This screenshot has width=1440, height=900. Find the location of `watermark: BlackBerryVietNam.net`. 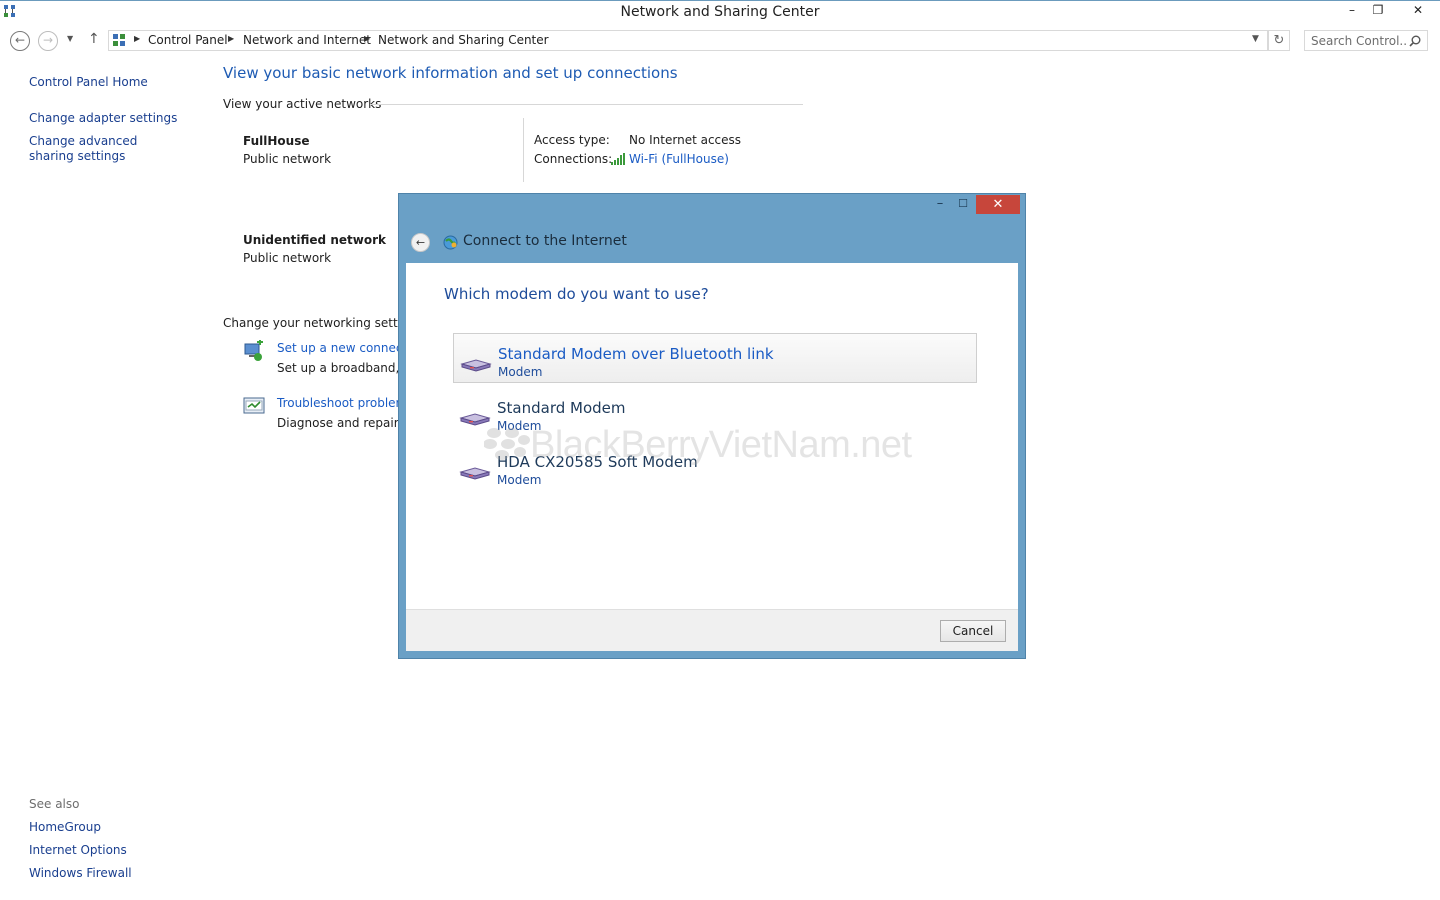

watermark: BlackBerryVietNam.net is located at coordinates (697, 445).